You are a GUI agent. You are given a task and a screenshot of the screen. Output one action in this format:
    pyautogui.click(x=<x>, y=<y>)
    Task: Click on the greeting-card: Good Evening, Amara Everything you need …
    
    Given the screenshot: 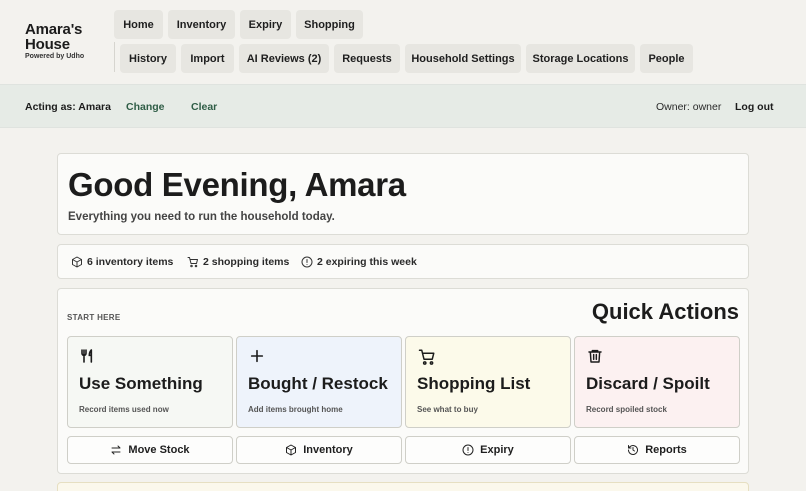 What is the action you would take?
    pyautogui.click(x=403, y=194)
    